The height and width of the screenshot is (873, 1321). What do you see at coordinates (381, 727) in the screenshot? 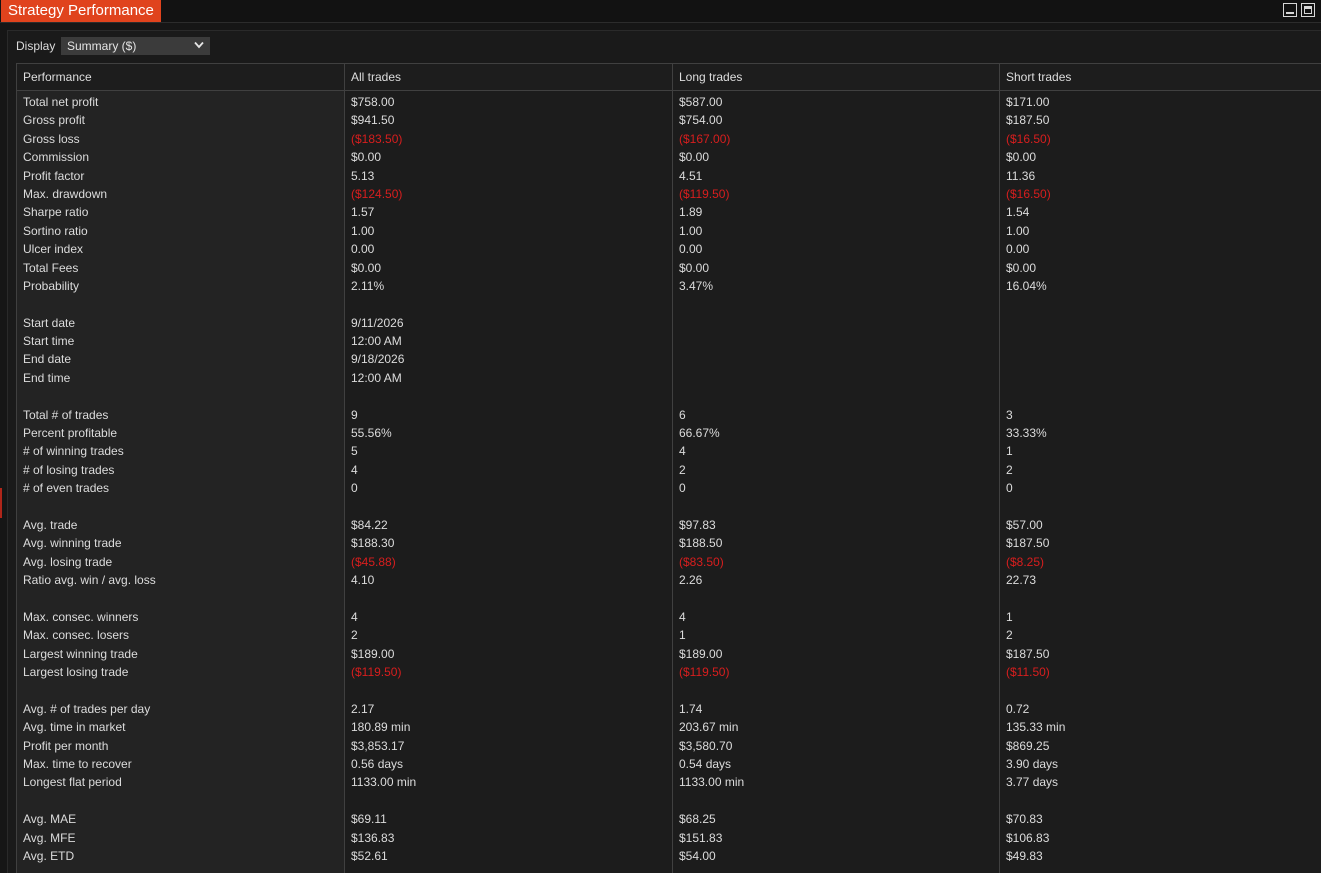
I see `table-cell: 180.89 min` at bounding box center [381, 727].